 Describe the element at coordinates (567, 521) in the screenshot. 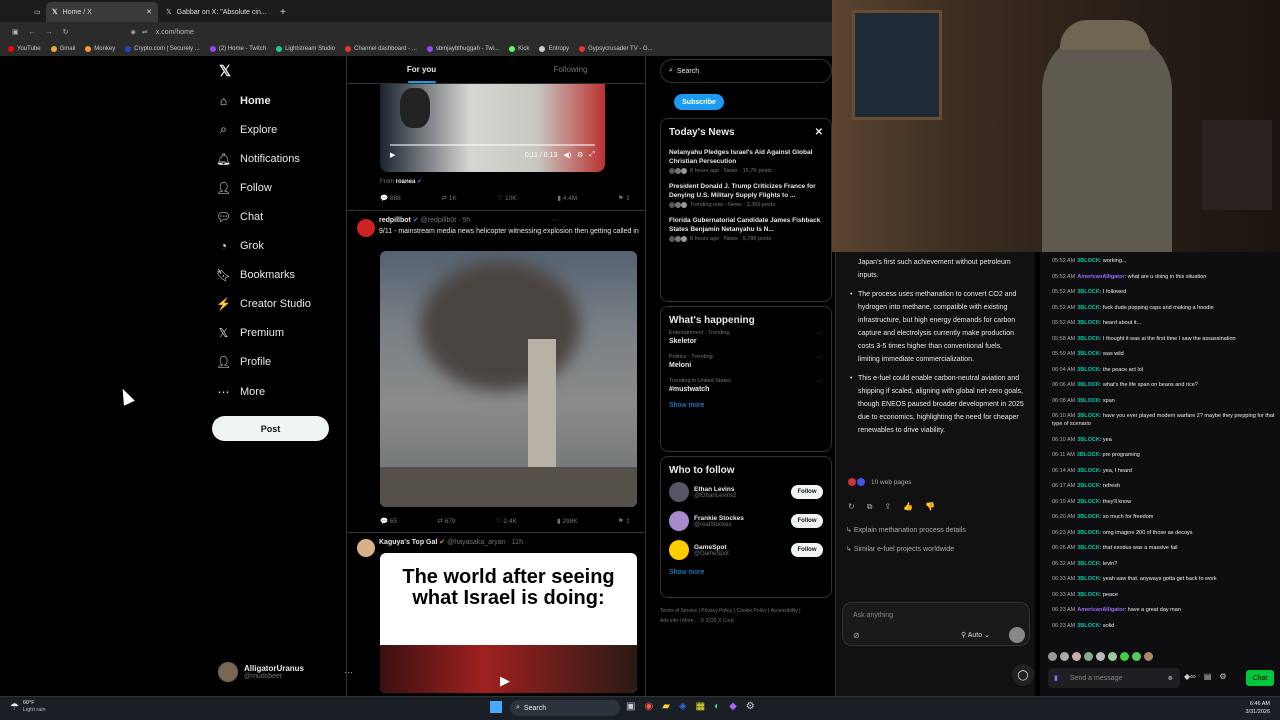

I see `views-button: ▮ 298K` at that location.